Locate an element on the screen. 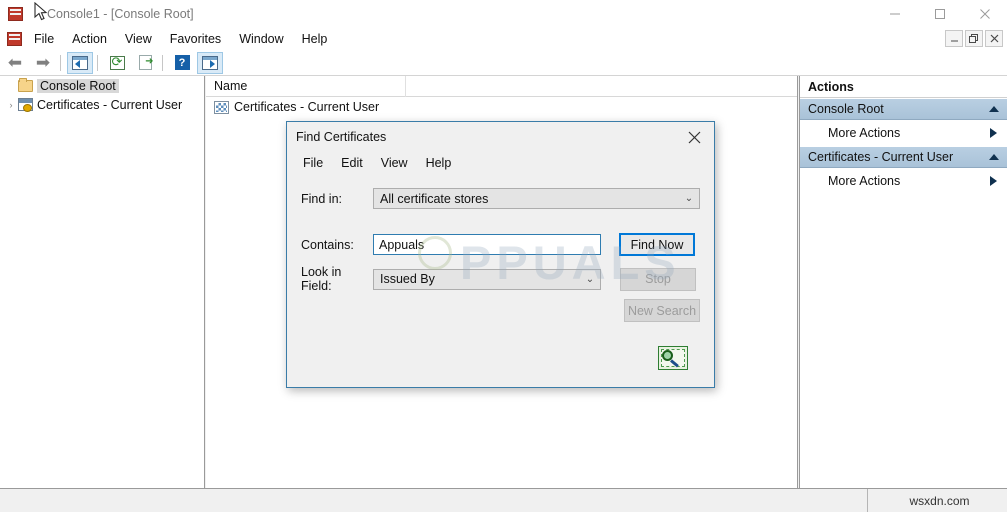 The width and height of the screenshot is (1007, 512). look-in-field-value: Issued By is located at coordinates (407, 279).